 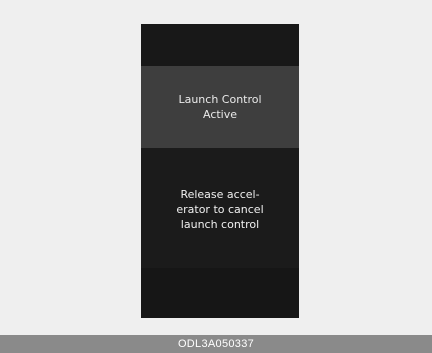 I want to click on message-line-3: launch control, so click(x=220, y=224).